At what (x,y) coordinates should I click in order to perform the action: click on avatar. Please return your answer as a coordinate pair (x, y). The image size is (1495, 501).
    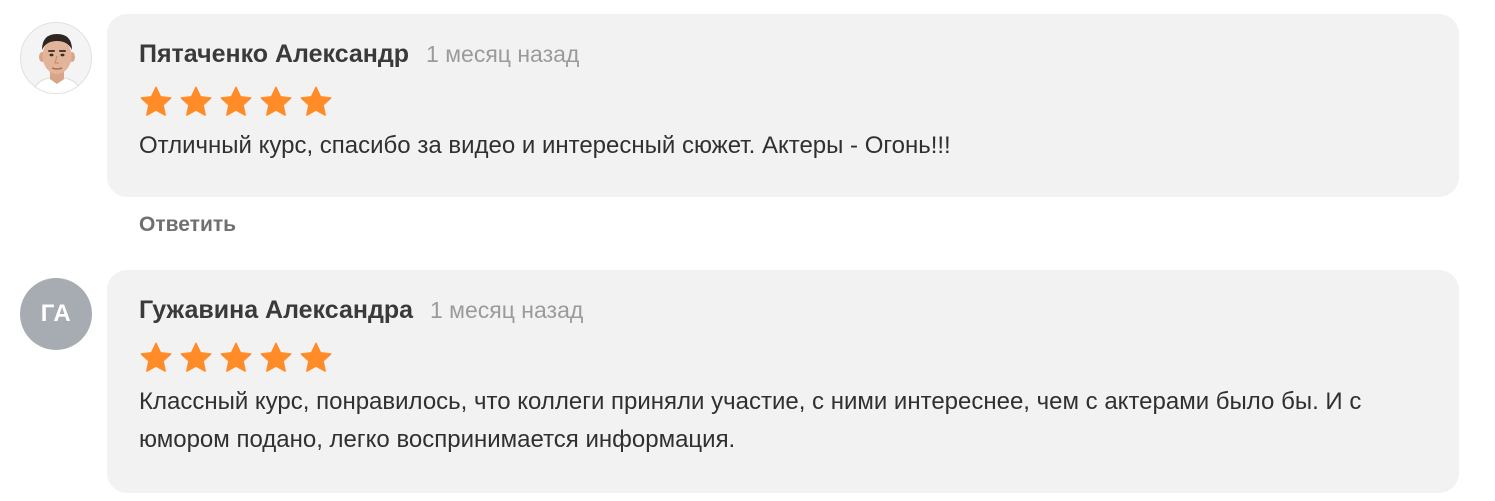
    Looking at the image, I should click on (56, 58).